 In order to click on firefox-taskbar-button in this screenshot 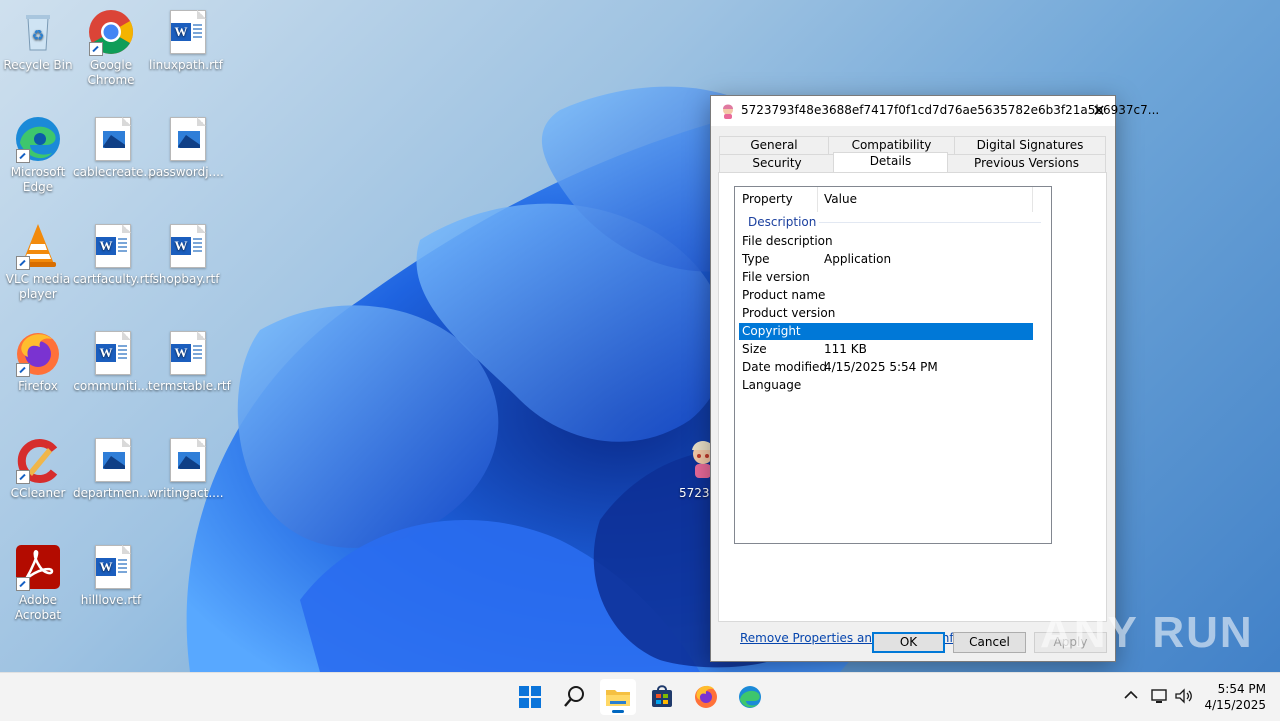, I will do `click(706, 697)`.